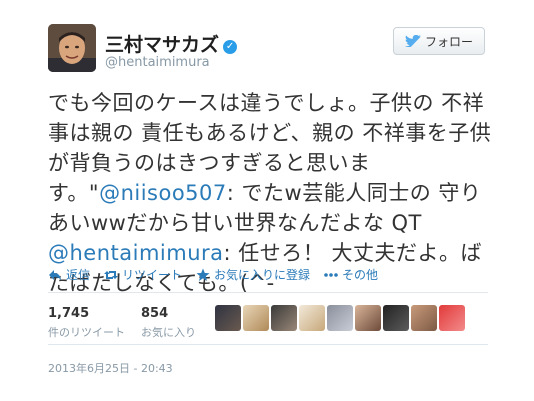  I want to click on avatar-image, so click(72, 48).